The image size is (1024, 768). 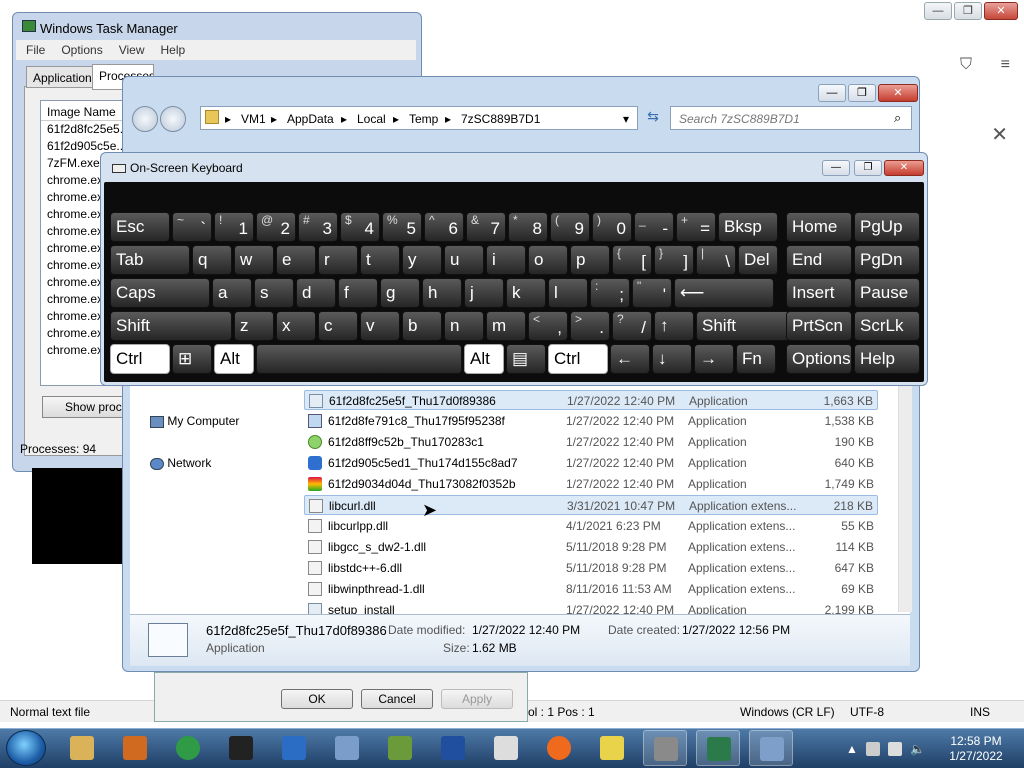 I want to click on refresh-icon: ⇆, so click(x=653, y=118).